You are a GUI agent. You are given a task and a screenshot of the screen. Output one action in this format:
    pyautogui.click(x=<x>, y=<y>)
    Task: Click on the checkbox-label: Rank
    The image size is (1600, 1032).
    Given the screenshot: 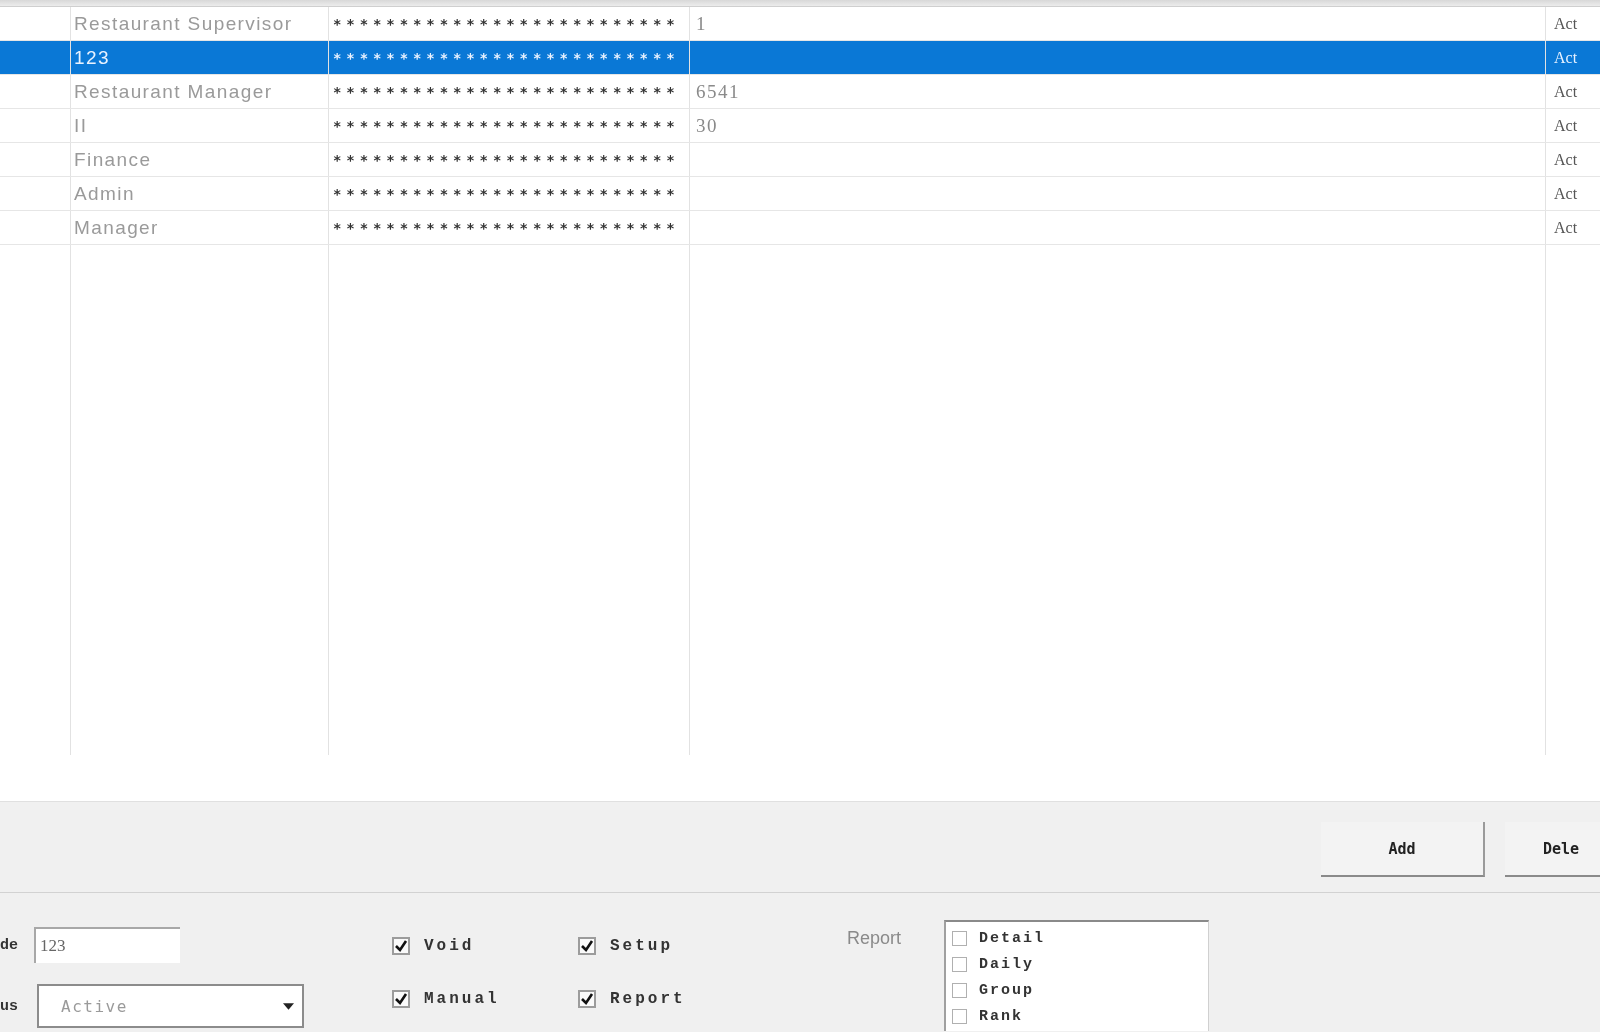 What is the action you would take?
    pyautogui.click(x=1001, y=1016)
    